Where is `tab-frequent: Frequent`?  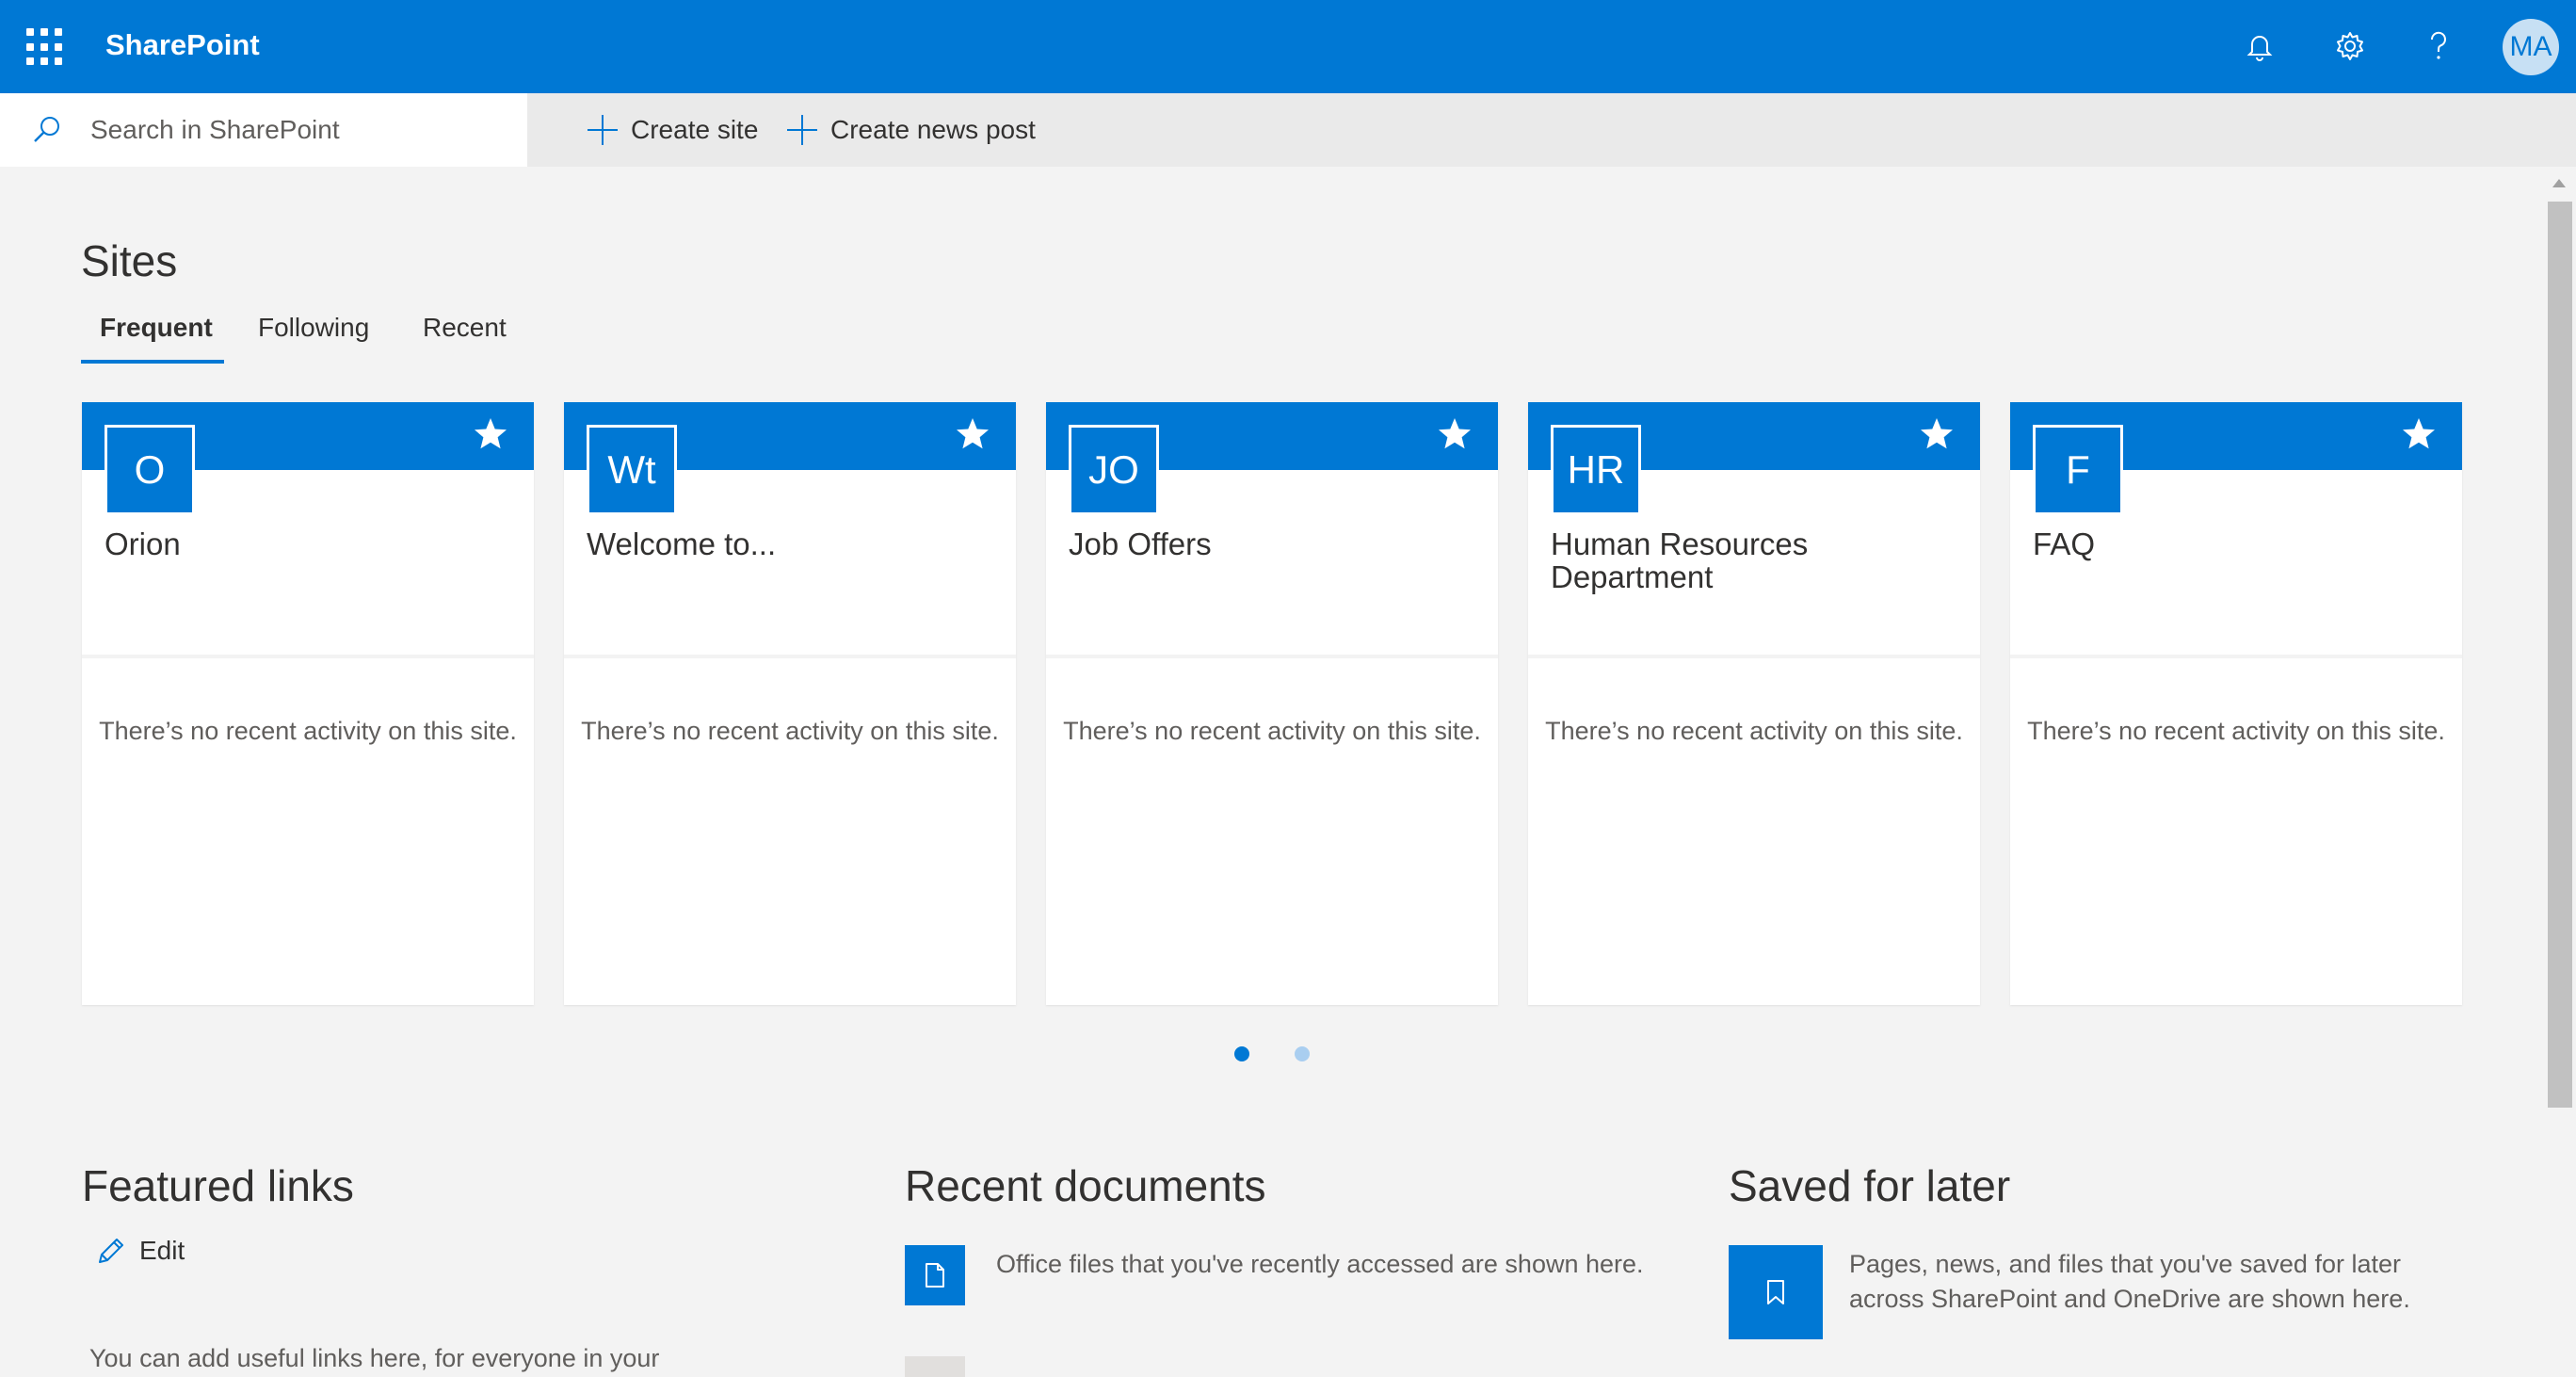
tab-frequent: Frequent is located at coordinates (156, 328).